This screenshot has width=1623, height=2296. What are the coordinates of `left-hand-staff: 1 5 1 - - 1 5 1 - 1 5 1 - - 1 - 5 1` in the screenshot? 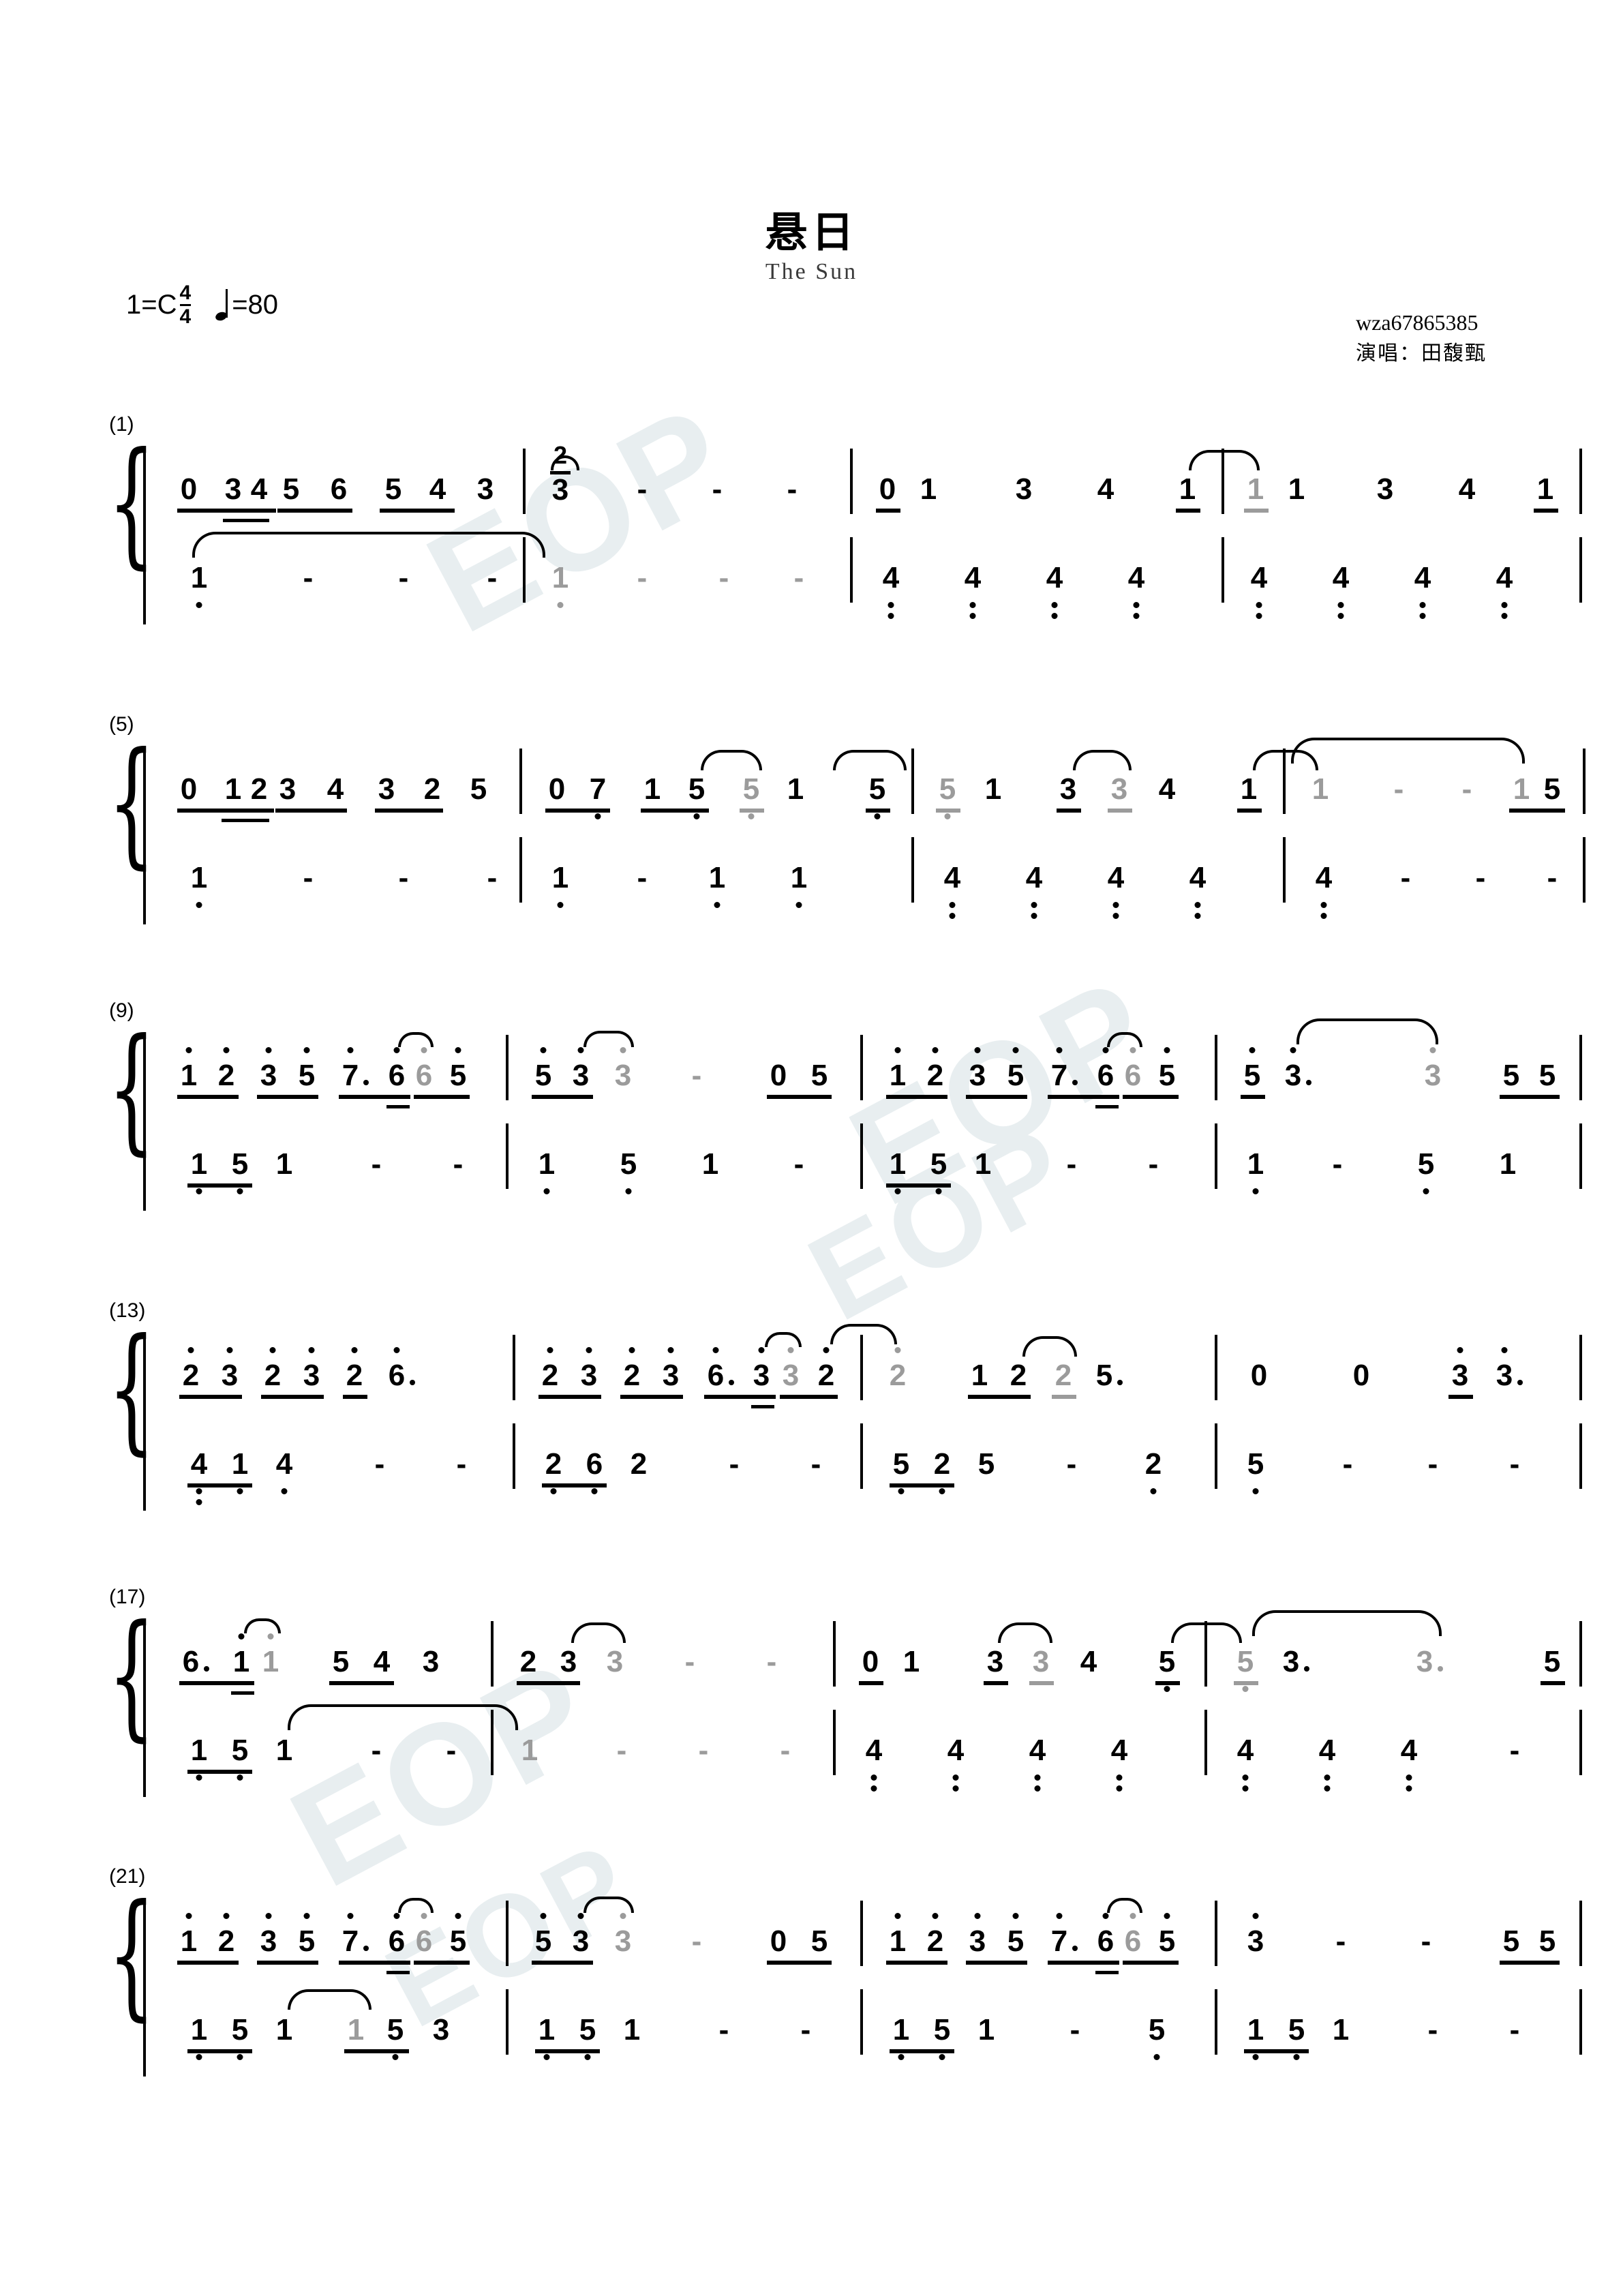 It's located at (866, 1156).